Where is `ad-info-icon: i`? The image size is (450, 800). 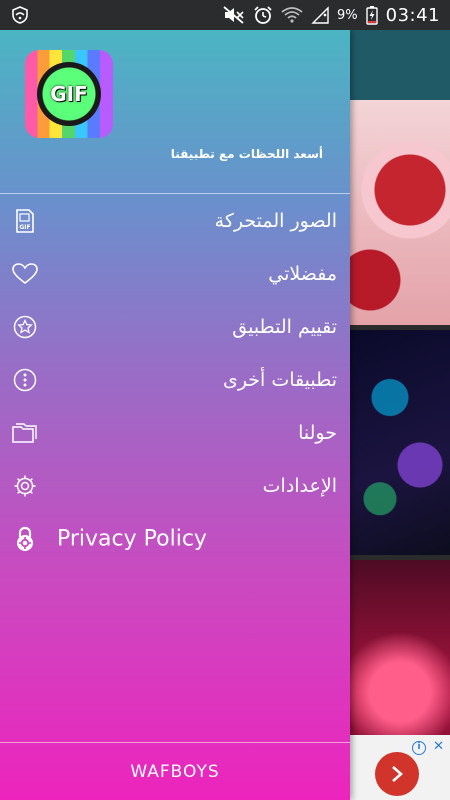 ad-info-icon: i is located at coordinates (419, 748).